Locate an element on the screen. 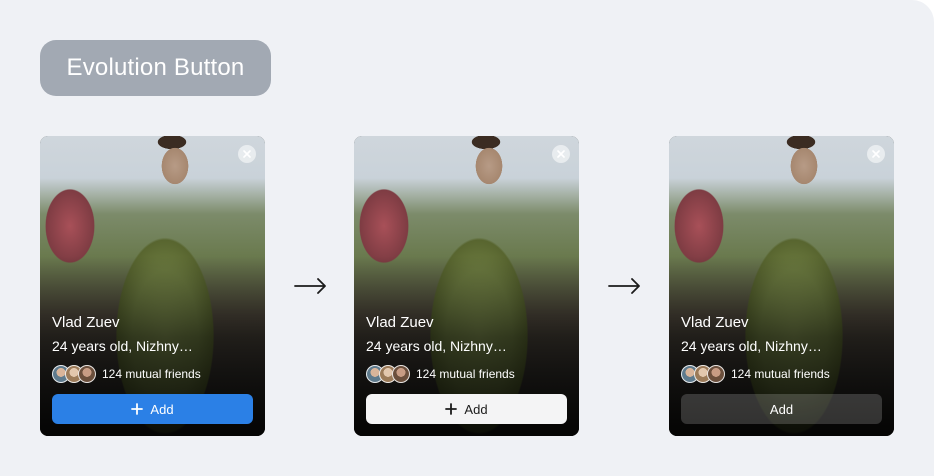  add-button-dark: Add is located at coordinates (781, 409).